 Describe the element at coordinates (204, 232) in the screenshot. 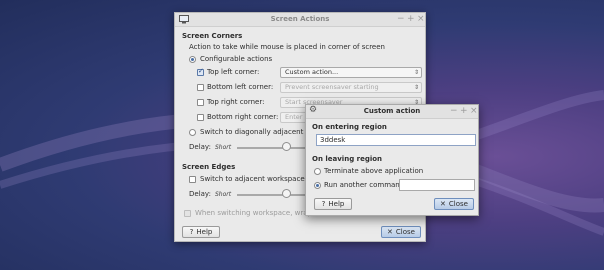

I see `help-button-label: Help` at that location.